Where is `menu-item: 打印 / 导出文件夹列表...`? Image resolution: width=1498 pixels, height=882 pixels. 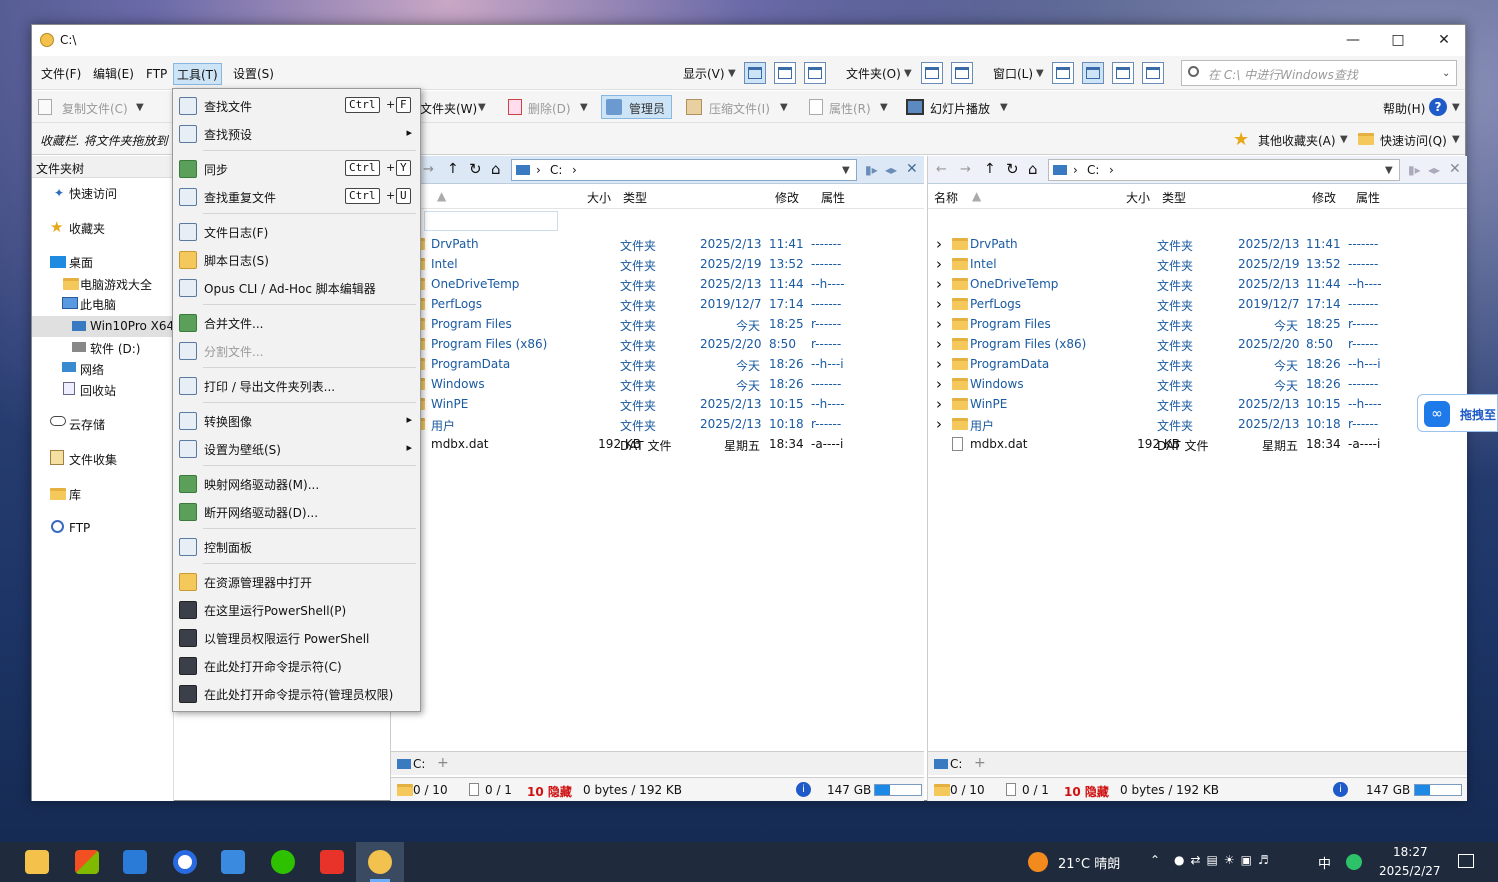 menu-item: 打印 / 导出文件夹列表... is located at coordinates (296, 386).